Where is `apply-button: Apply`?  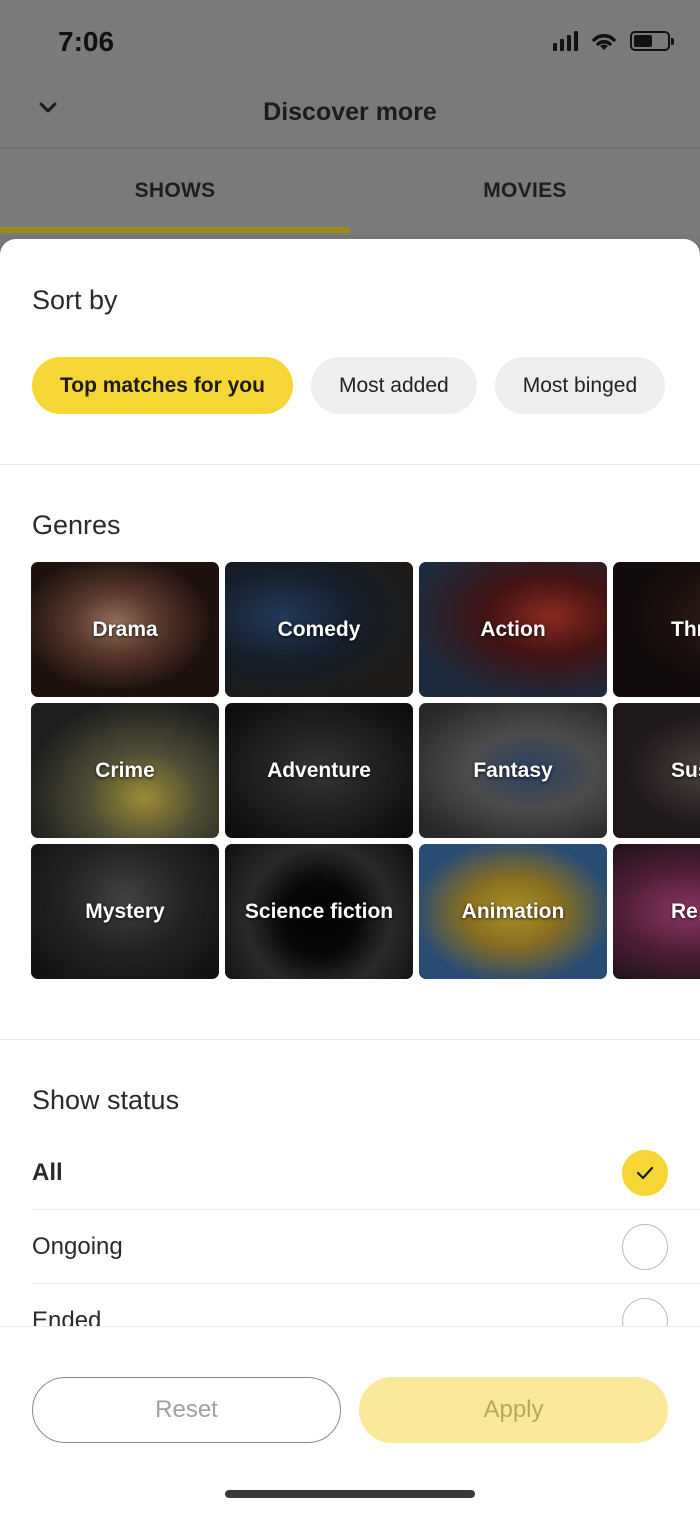 apply-button: Apply is located at coordinates (513, 1410).